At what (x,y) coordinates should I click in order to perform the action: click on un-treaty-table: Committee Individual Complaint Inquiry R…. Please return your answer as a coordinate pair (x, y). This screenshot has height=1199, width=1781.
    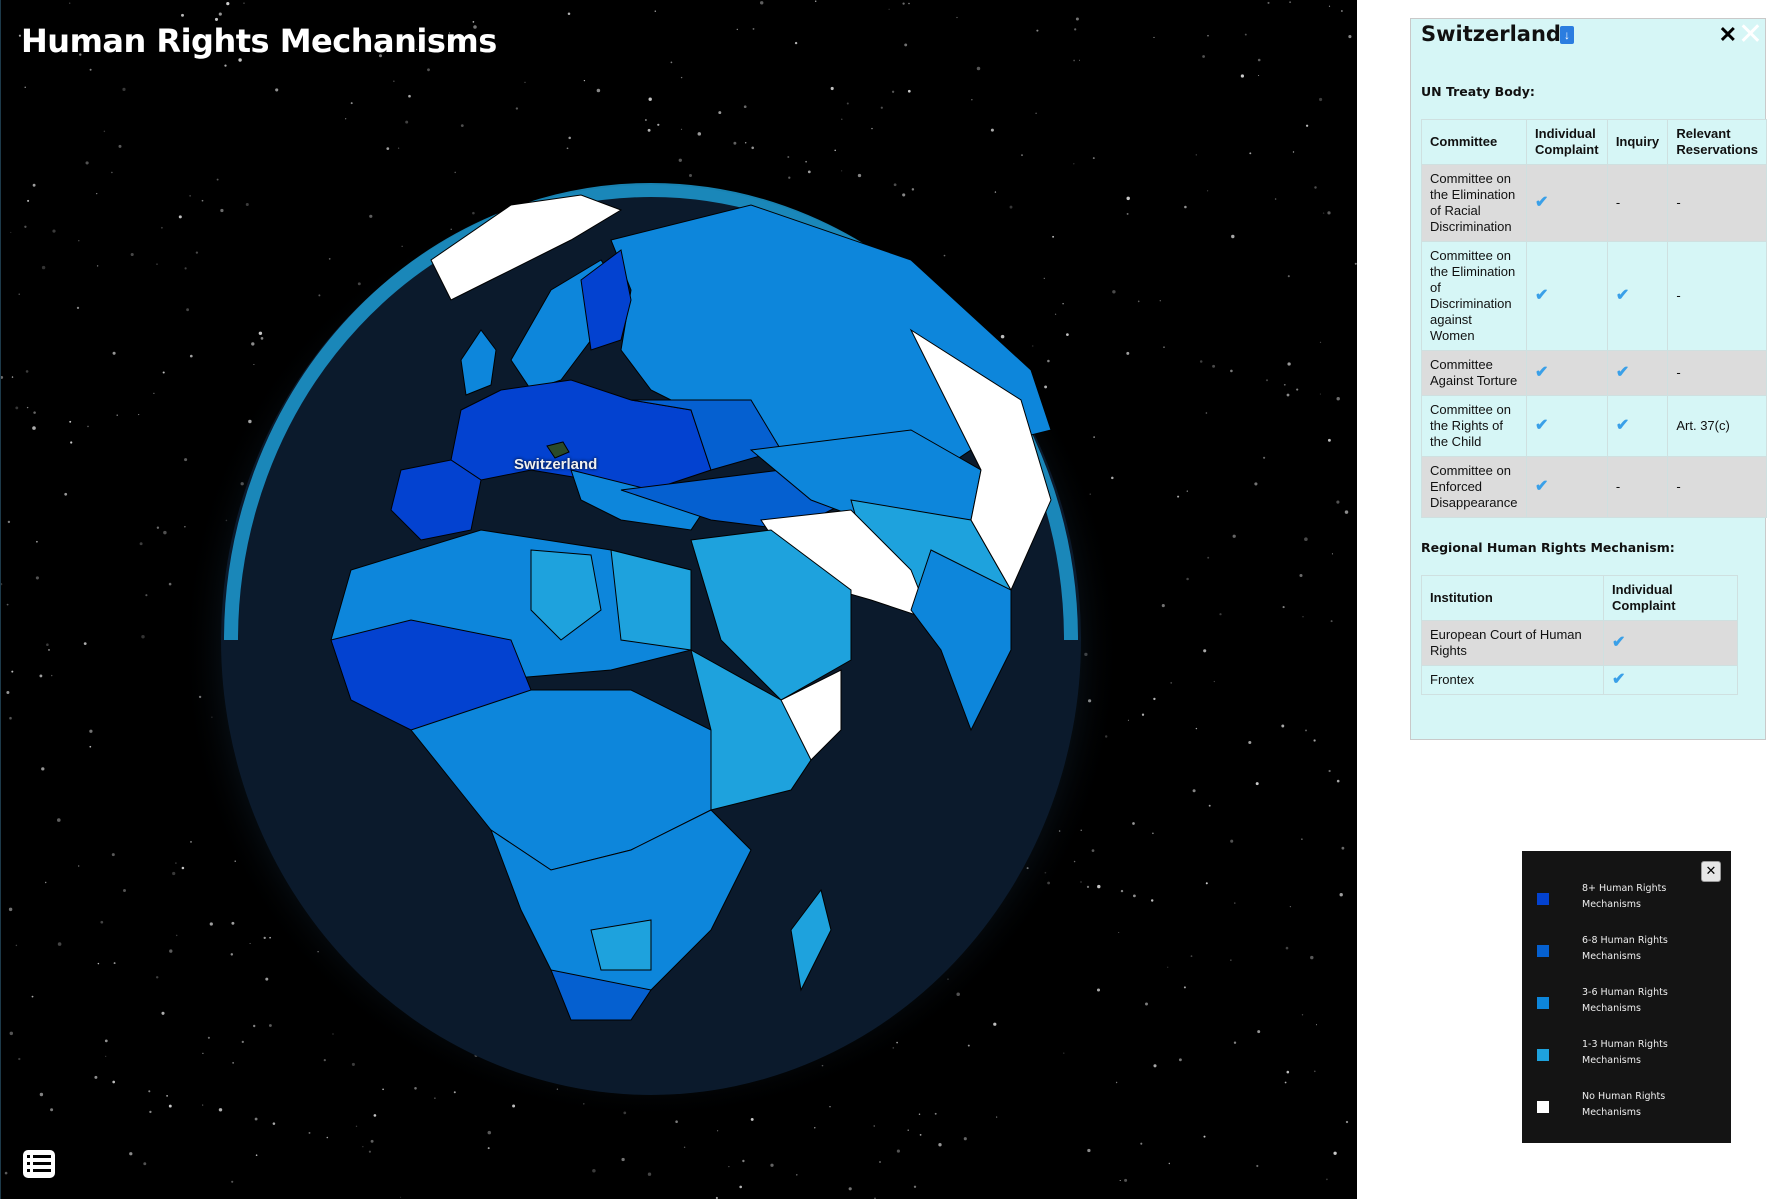
    Looking at the image, I should click on (1593, 318).